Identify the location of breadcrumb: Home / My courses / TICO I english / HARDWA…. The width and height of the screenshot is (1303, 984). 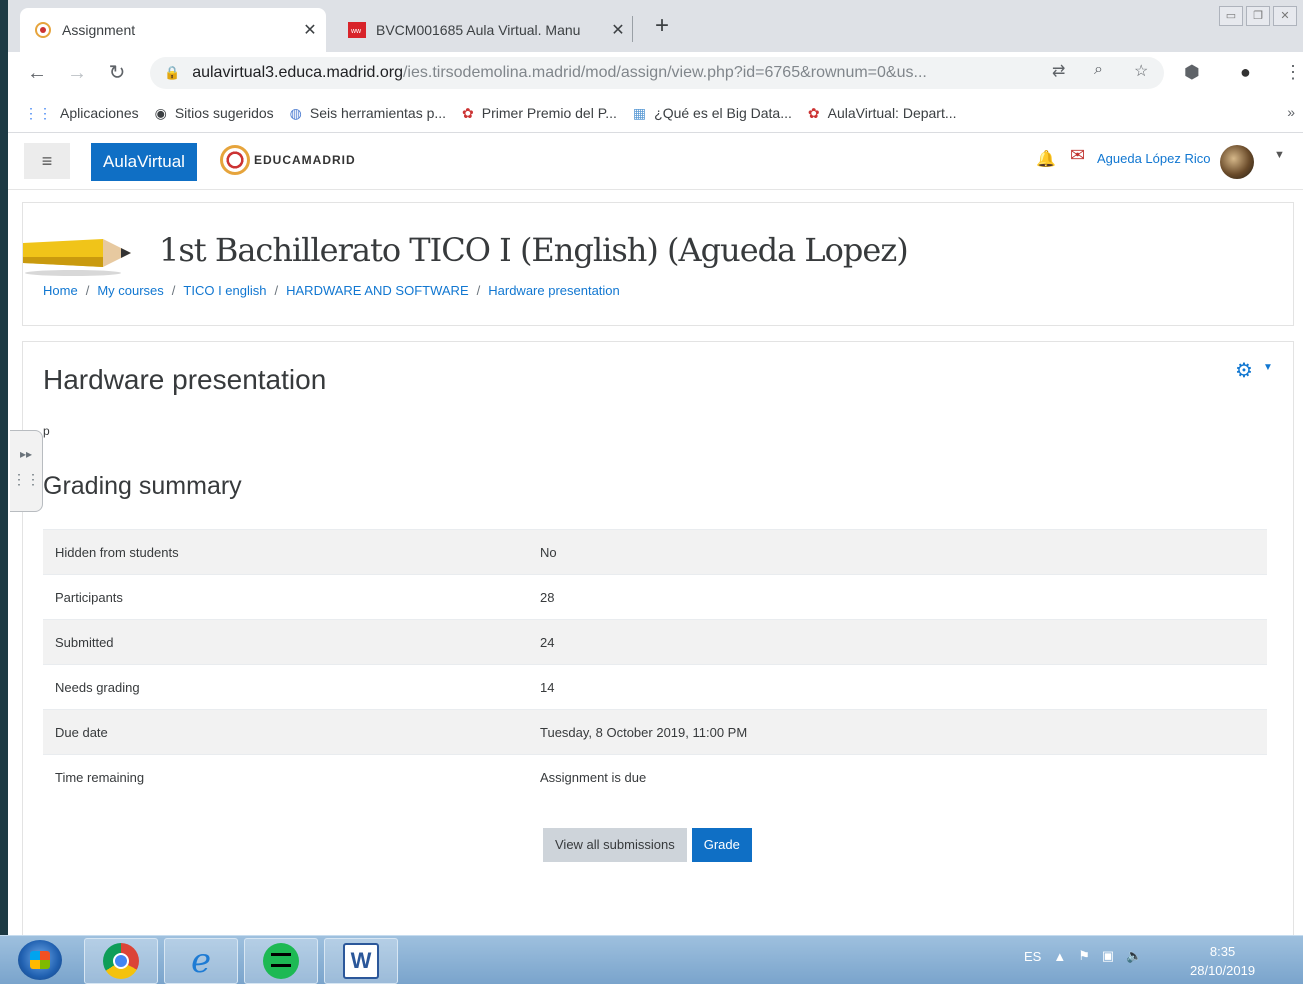
(331, 290).